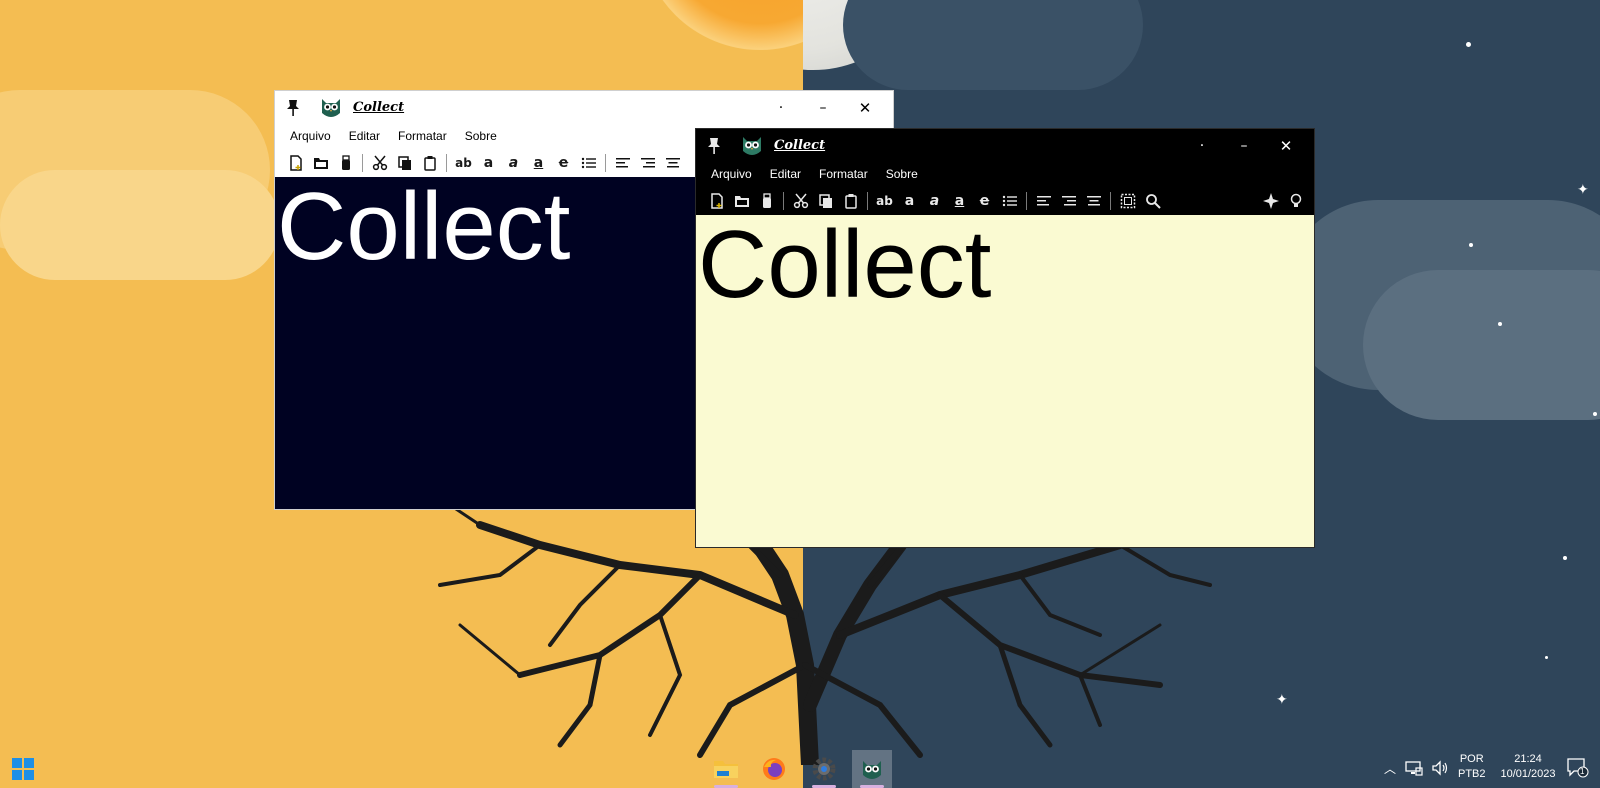 The height and width of the screenshot is (788, 1600). Describe the element at coordinates (824, 769) in the screenshot. I see `settings-icon` at that location.